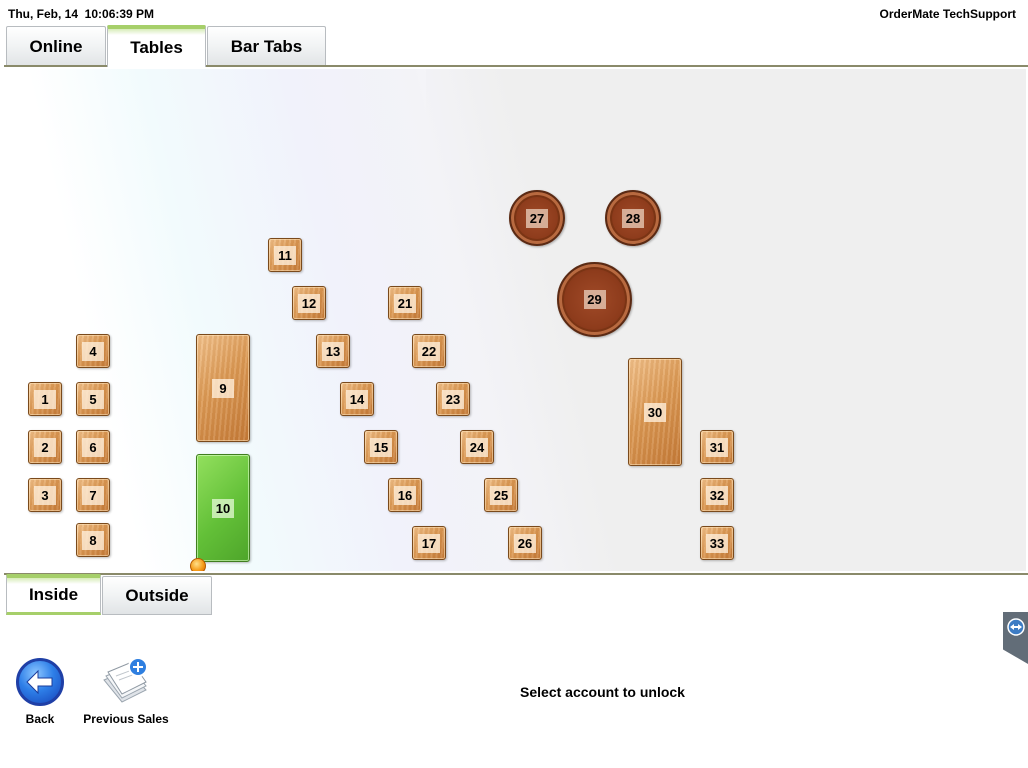  I want to click on table-12: 12, so click(309, 303).